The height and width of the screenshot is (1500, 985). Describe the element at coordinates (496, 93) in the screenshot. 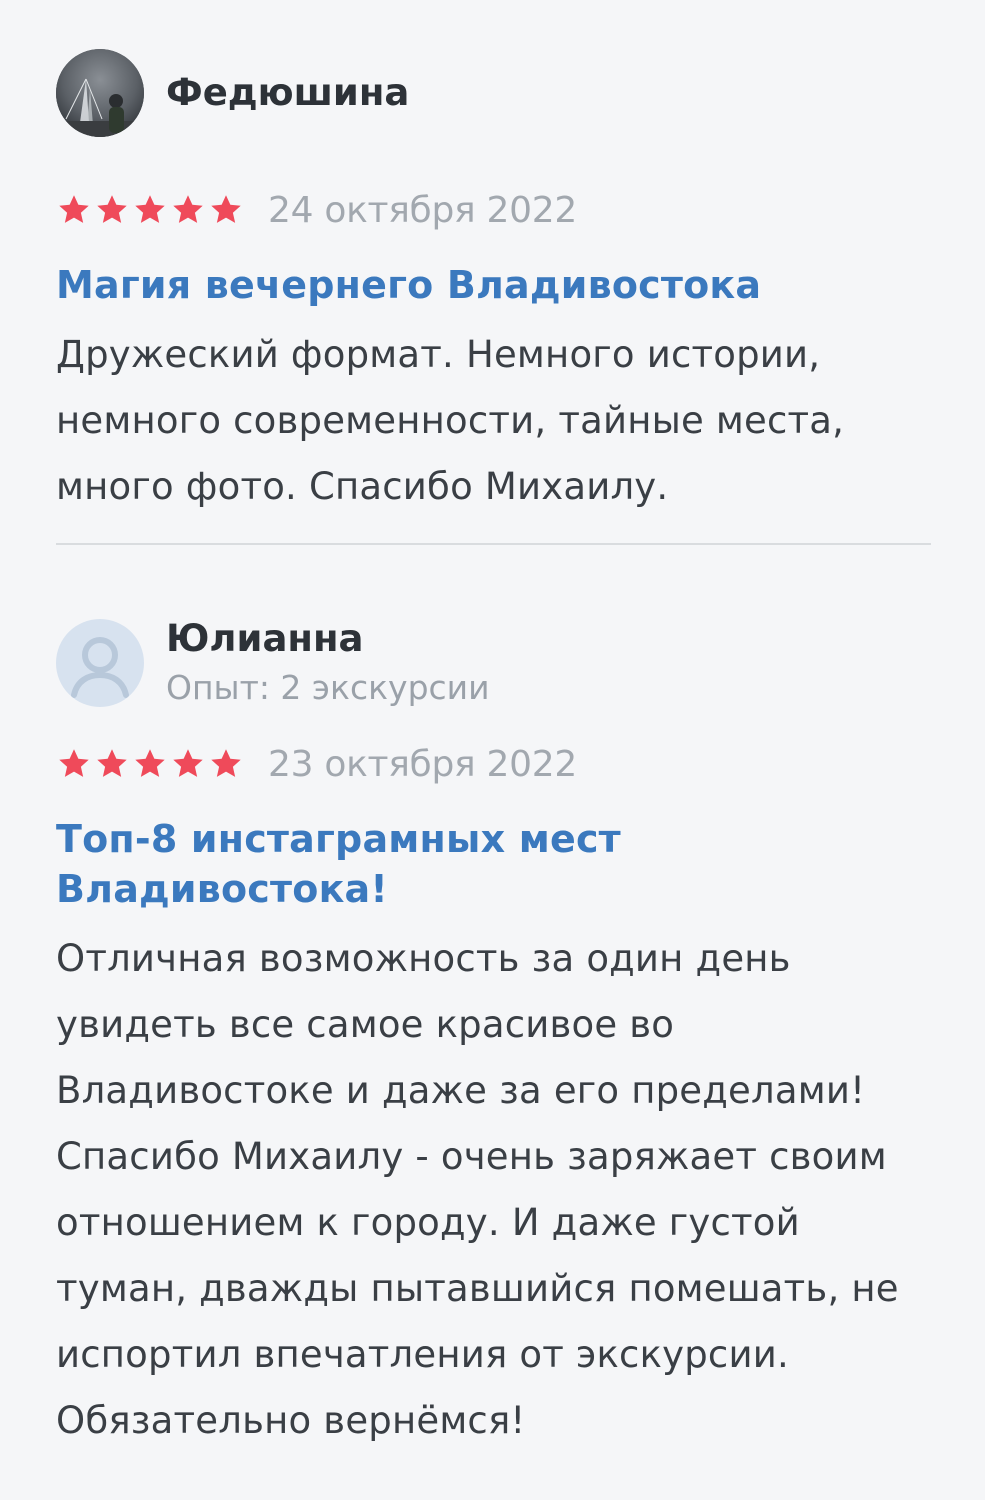

I see `review-author: Федюшина` at that location.